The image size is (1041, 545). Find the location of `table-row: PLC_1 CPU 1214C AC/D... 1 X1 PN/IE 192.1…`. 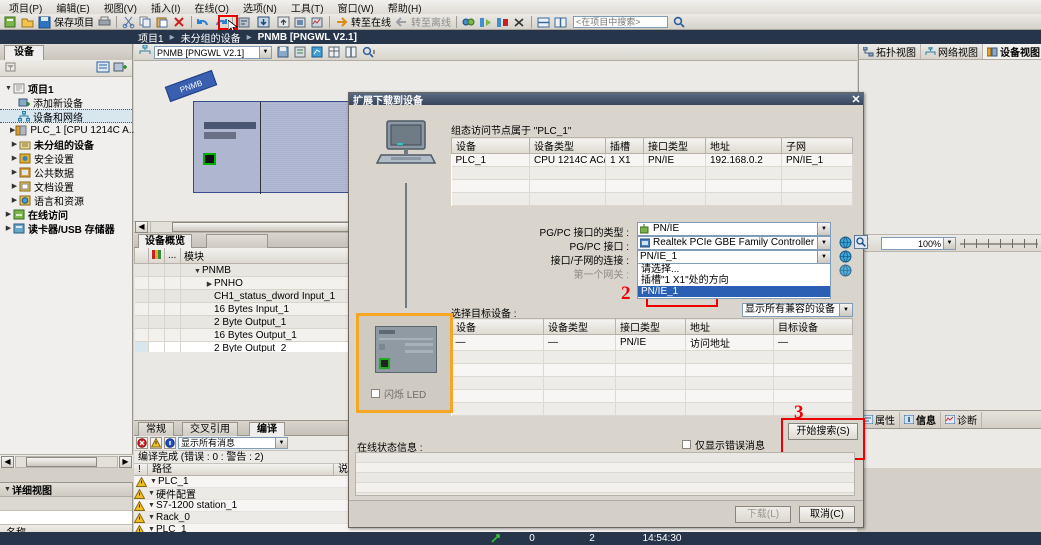

table-row: PLC_1 CPU 1214C AC/D... 1 X1 PN/IE 192.1… is located at coordinates (652, 160).